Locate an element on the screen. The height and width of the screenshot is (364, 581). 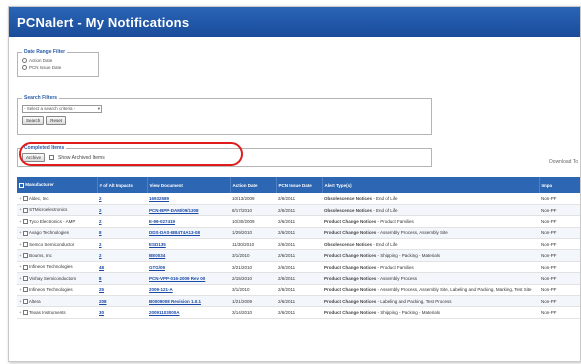
col-impact: Impa is located at coordinates (559, 185).